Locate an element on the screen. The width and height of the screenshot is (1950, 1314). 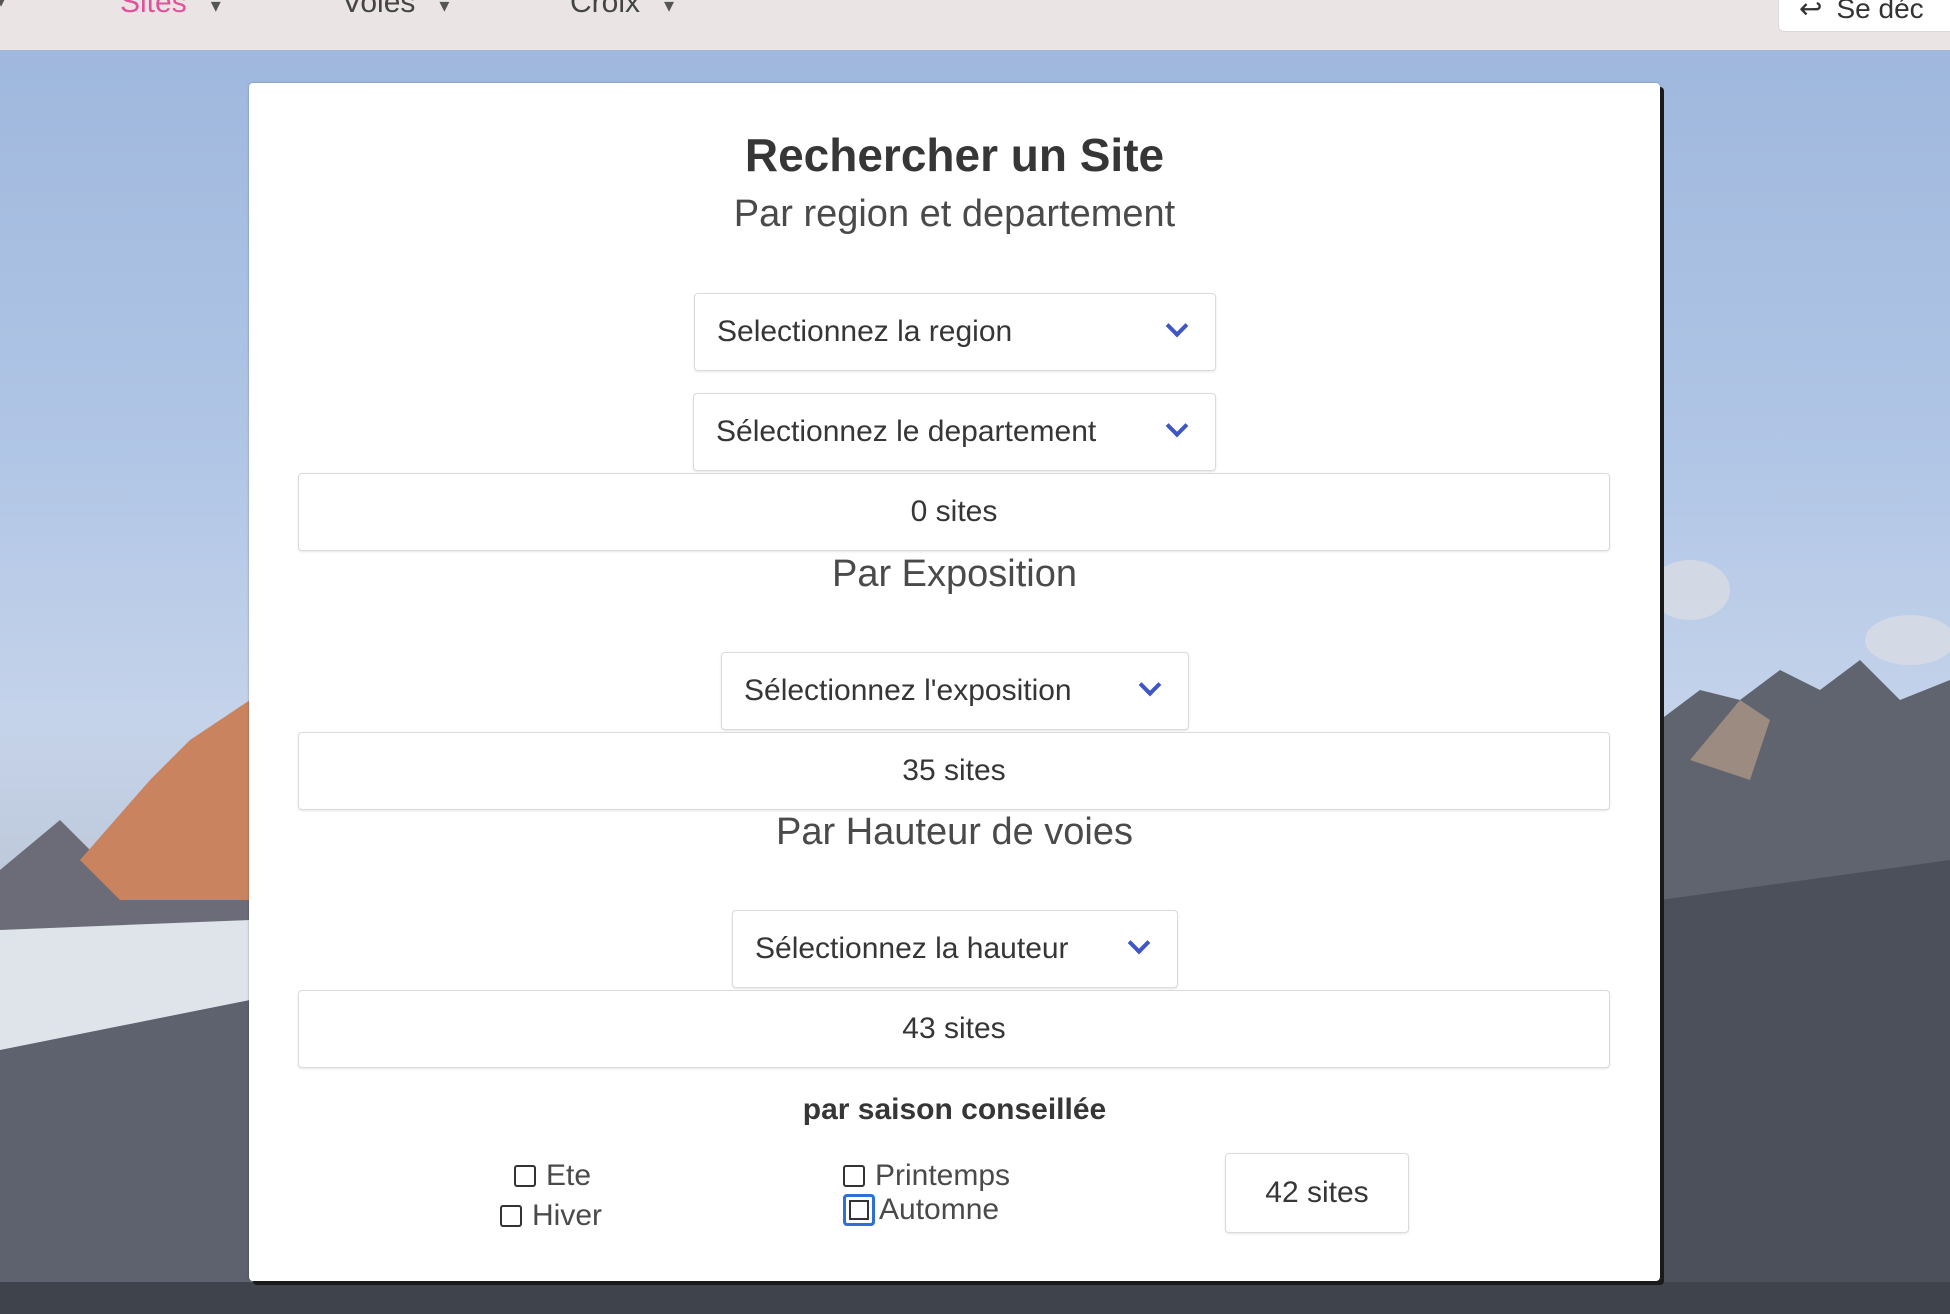
departement-select-value: Sélectionnez le departement is located at coordinates (906, 431).